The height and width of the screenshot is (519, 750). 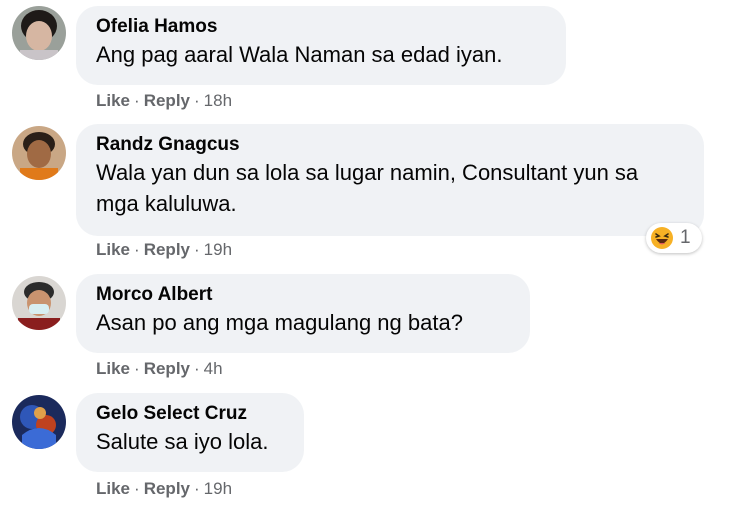 I want to click on comment-bubble: Gelo Select Cruz Salute sa iyo lola., so click(x=190, y=432).